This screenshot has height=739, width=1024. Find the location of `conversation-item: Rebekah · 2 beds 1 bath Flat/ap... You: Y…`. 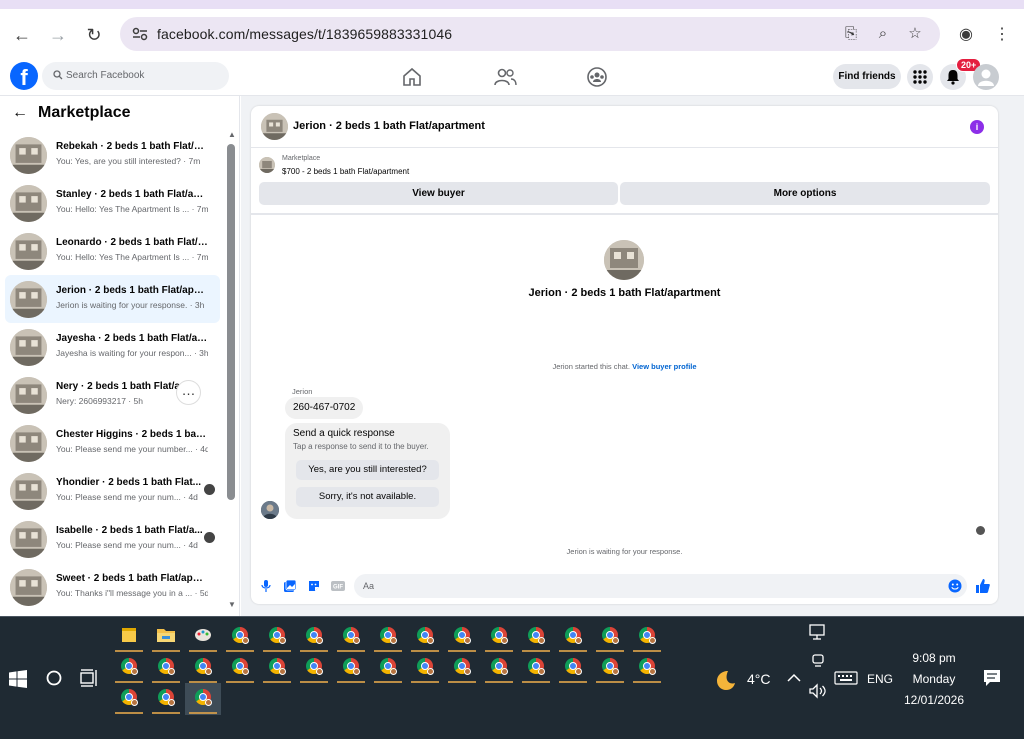

conversation-item: Rebekah · 2 beds 1 bath Flat/ap... You: Y… is located at coordinates (112, 155).